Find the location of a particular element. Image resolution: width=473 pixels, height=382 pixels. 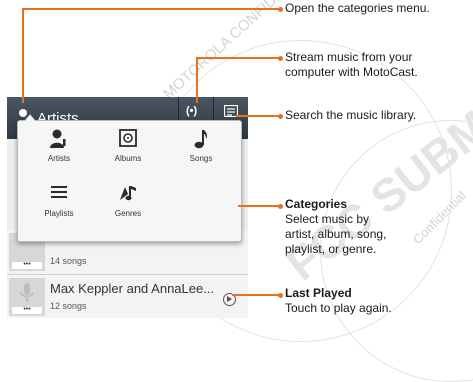

music-note-icon is located at coordinates (201, 139).